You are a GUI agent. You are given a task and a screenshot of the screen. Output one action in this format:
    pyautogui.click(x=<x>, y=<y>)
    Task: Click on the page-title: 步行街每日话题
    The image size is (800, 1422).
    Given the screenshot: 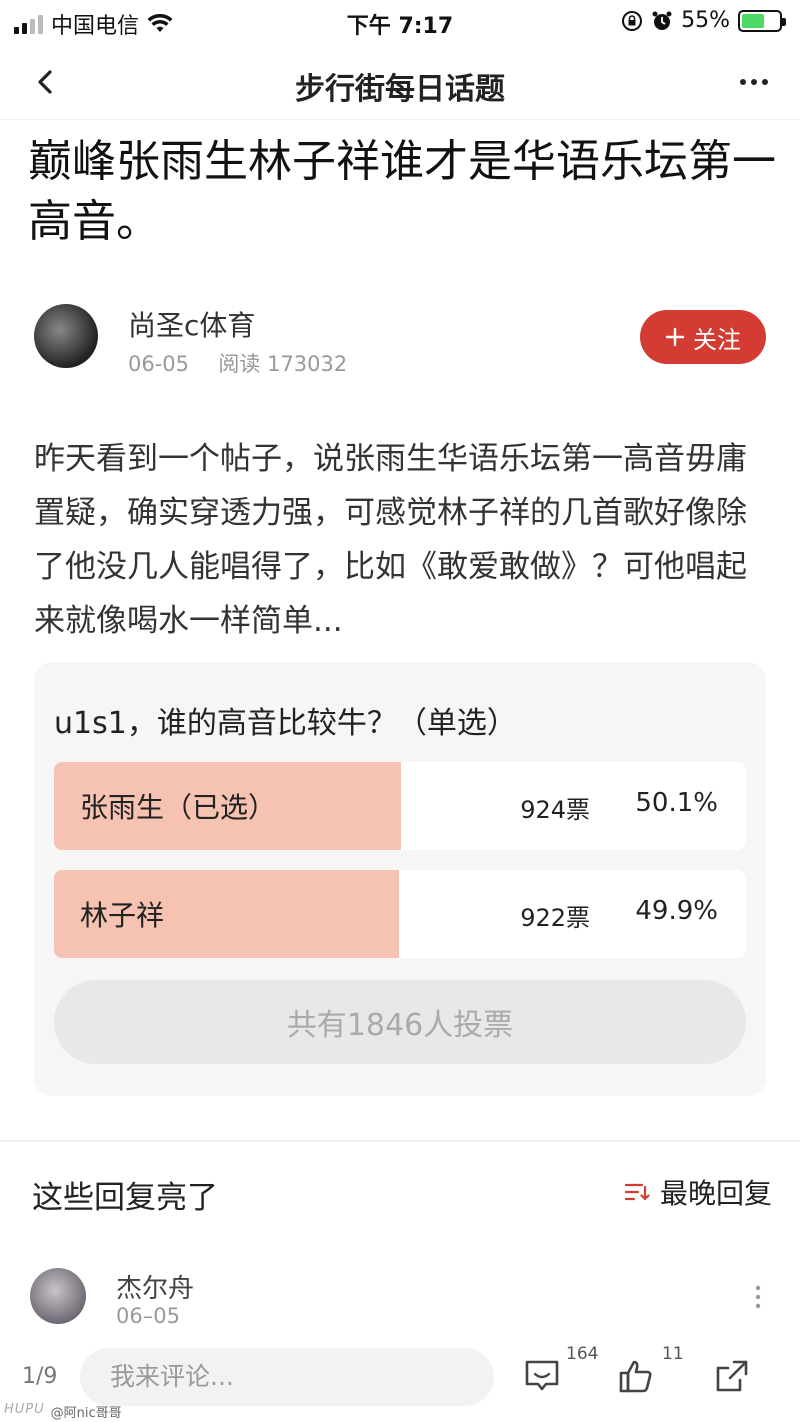 What is the action you would take?
    pyautogui.click(x=400, y=89)
    